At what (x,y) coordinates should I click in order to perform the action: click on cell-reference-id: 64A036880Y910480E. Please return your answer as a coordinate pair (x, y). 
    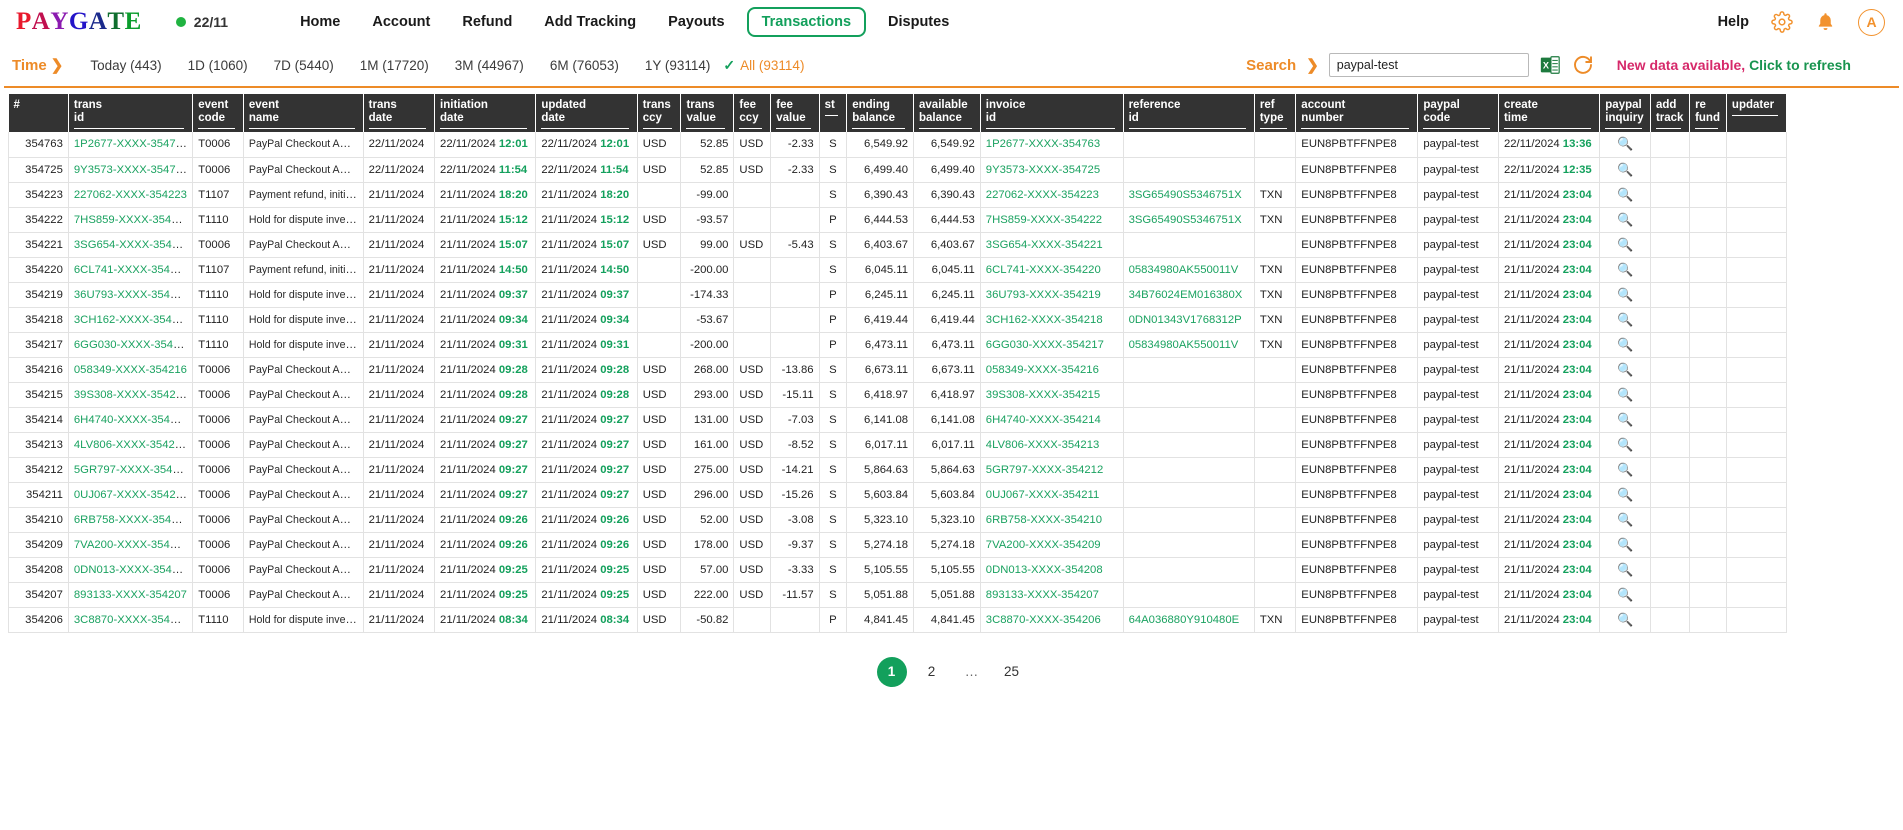
    Looking at the image, I should click on (1189, 620).